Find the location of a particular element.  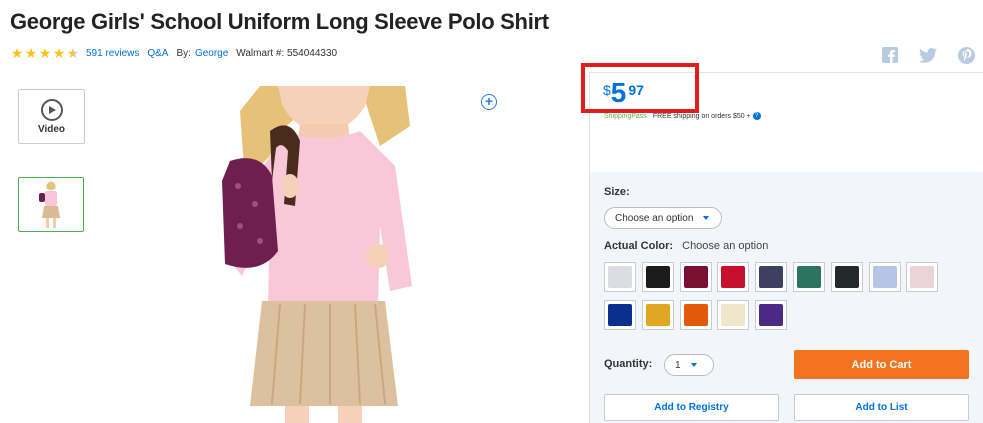

color-swatch-green is located at coordinates (809, 277).